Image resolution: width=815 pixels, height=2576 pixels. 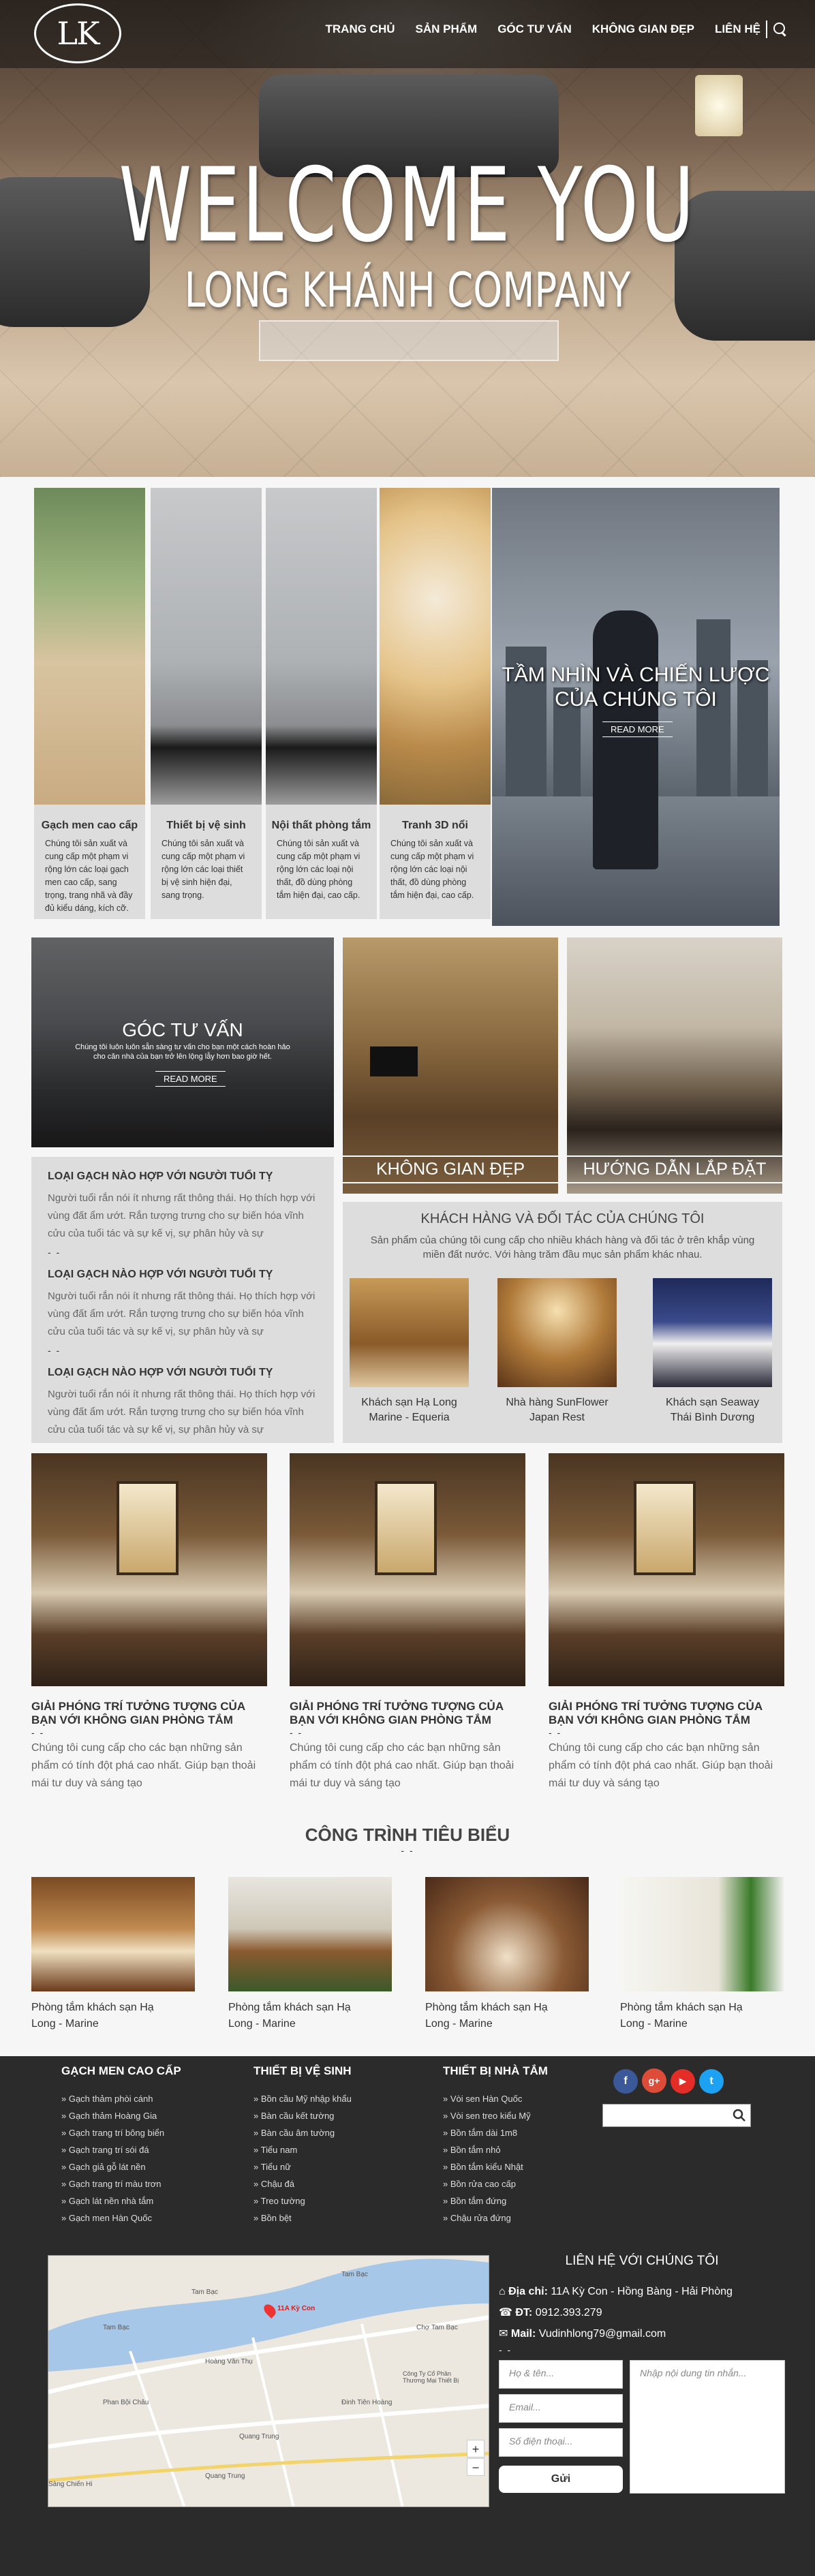 What do you see at coordinates (394, 1061) in the screenshot?
I see `space-tv` at bounding box center [394, 1061].